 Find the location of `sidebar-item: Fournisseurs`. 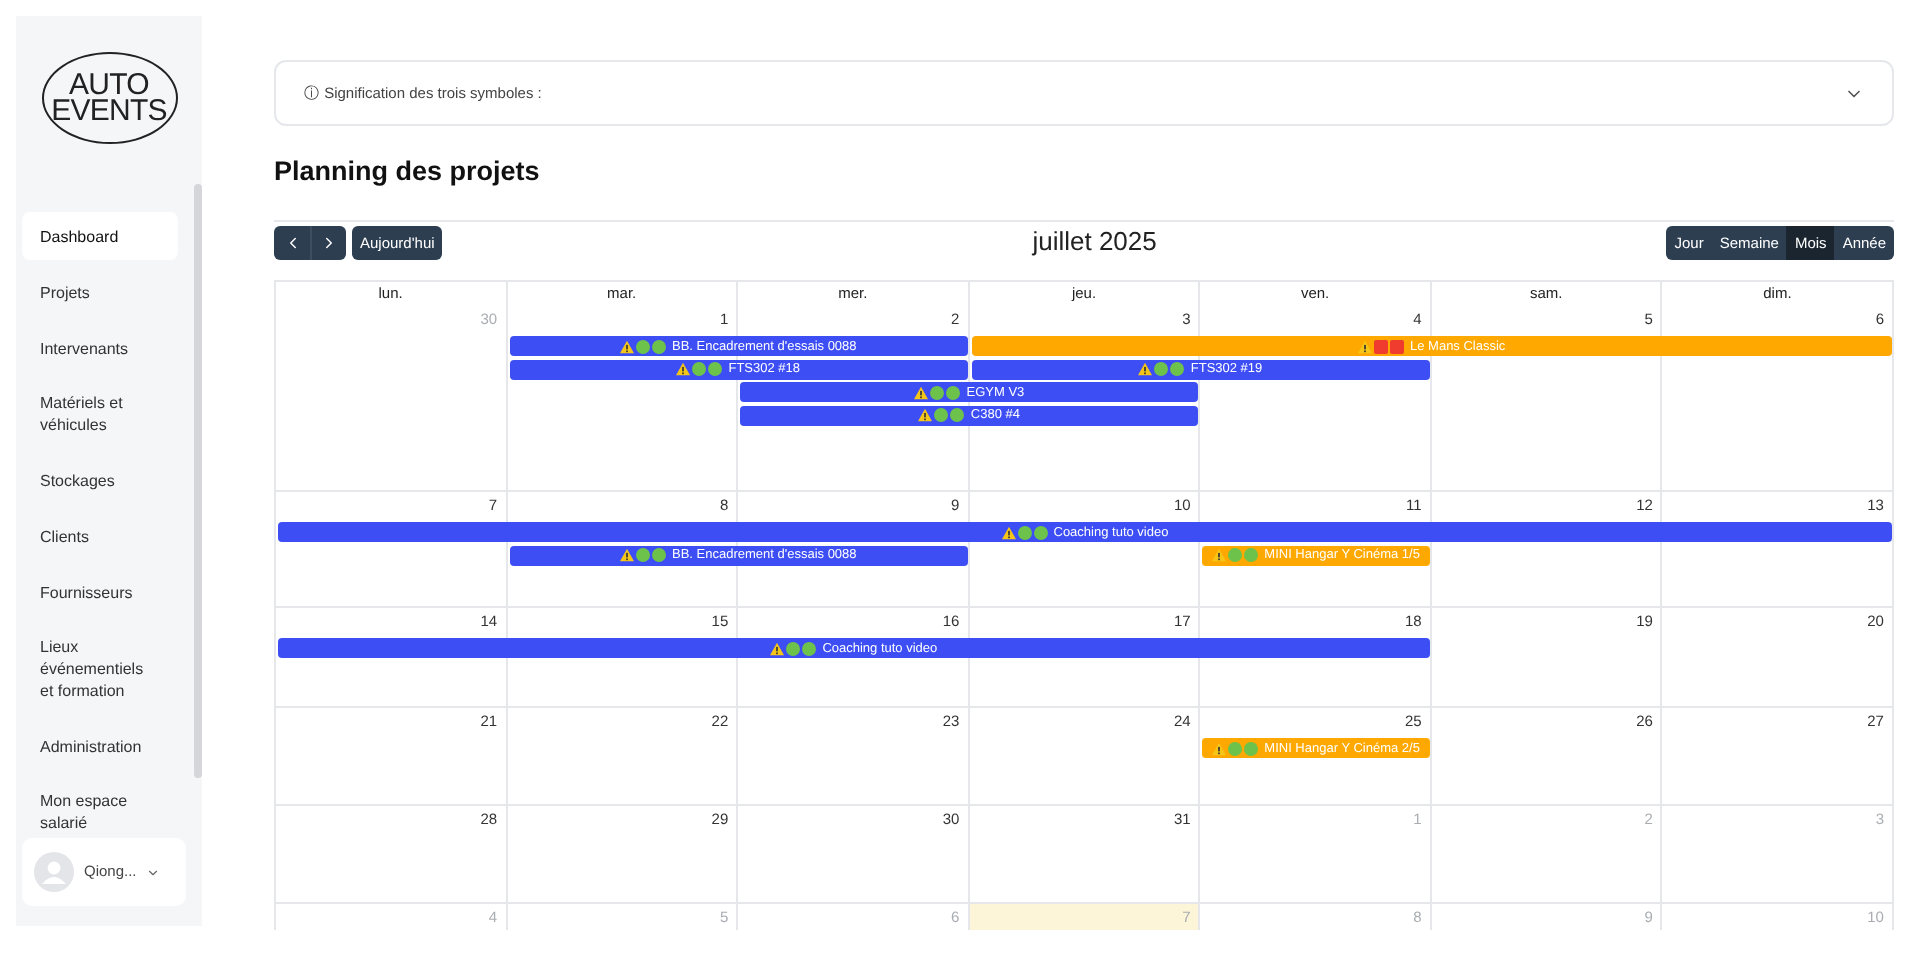

sidebar-item: Fournisseurs is located at coordinates (100, 592).